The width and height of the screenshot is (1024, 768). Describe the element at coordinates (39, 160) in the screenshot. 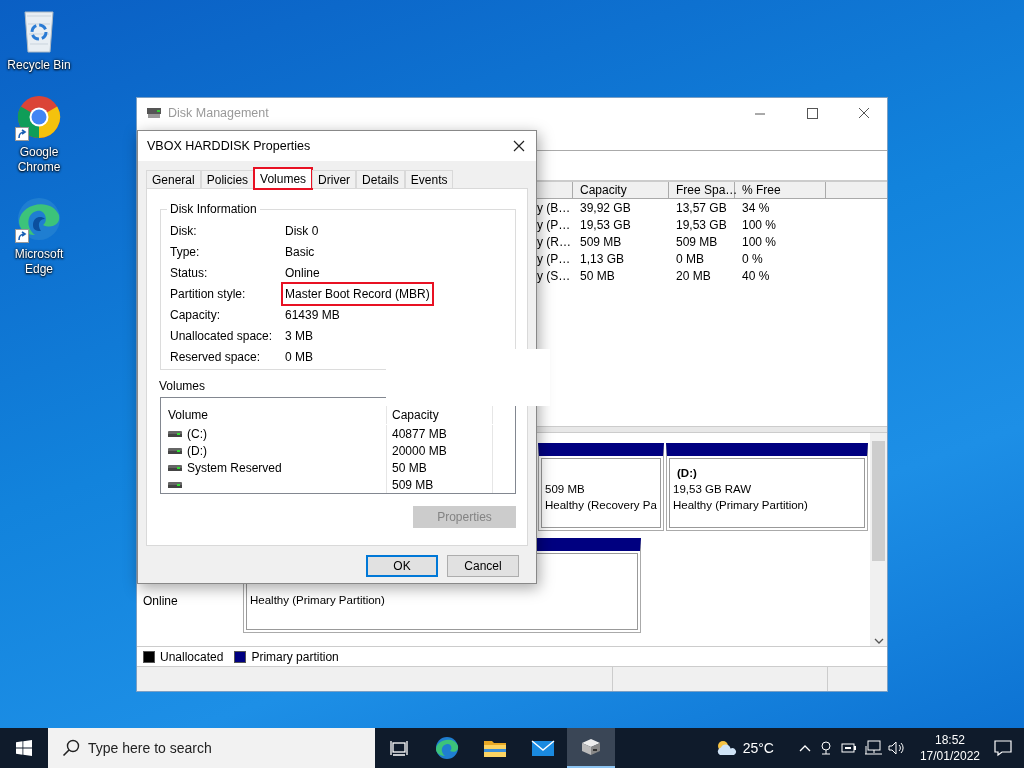

I see `icon-label: Google Chrome` at that location.